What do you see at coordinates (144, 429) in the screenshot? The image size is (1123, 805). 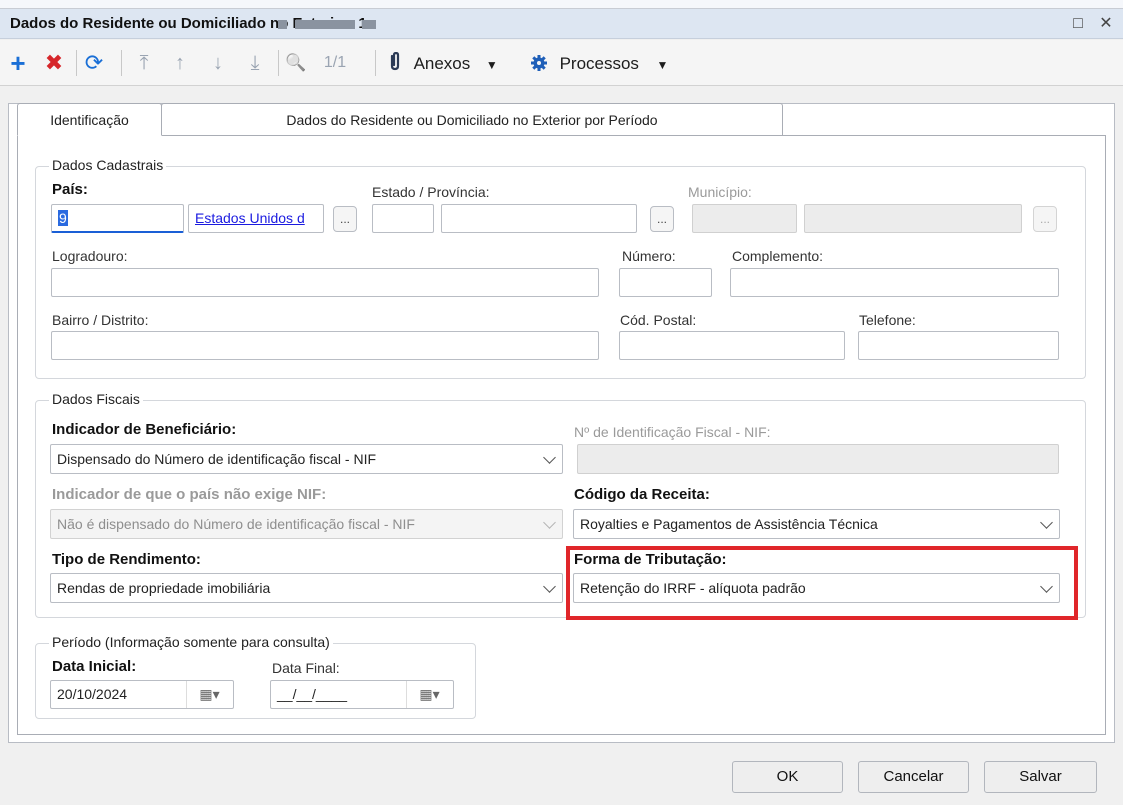 I see `indicador-beneficiario-label: Indicador de Beneficiário:` at bounding box center [144, 429].